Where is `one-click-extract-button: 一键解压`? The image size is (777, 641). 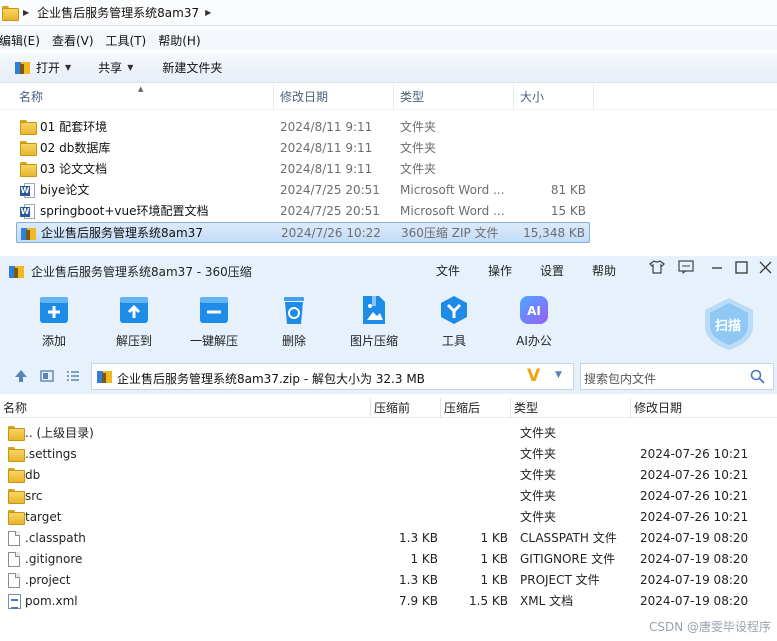 one-click-extract-button: 一键解压 is located at coordinates (214, 321).